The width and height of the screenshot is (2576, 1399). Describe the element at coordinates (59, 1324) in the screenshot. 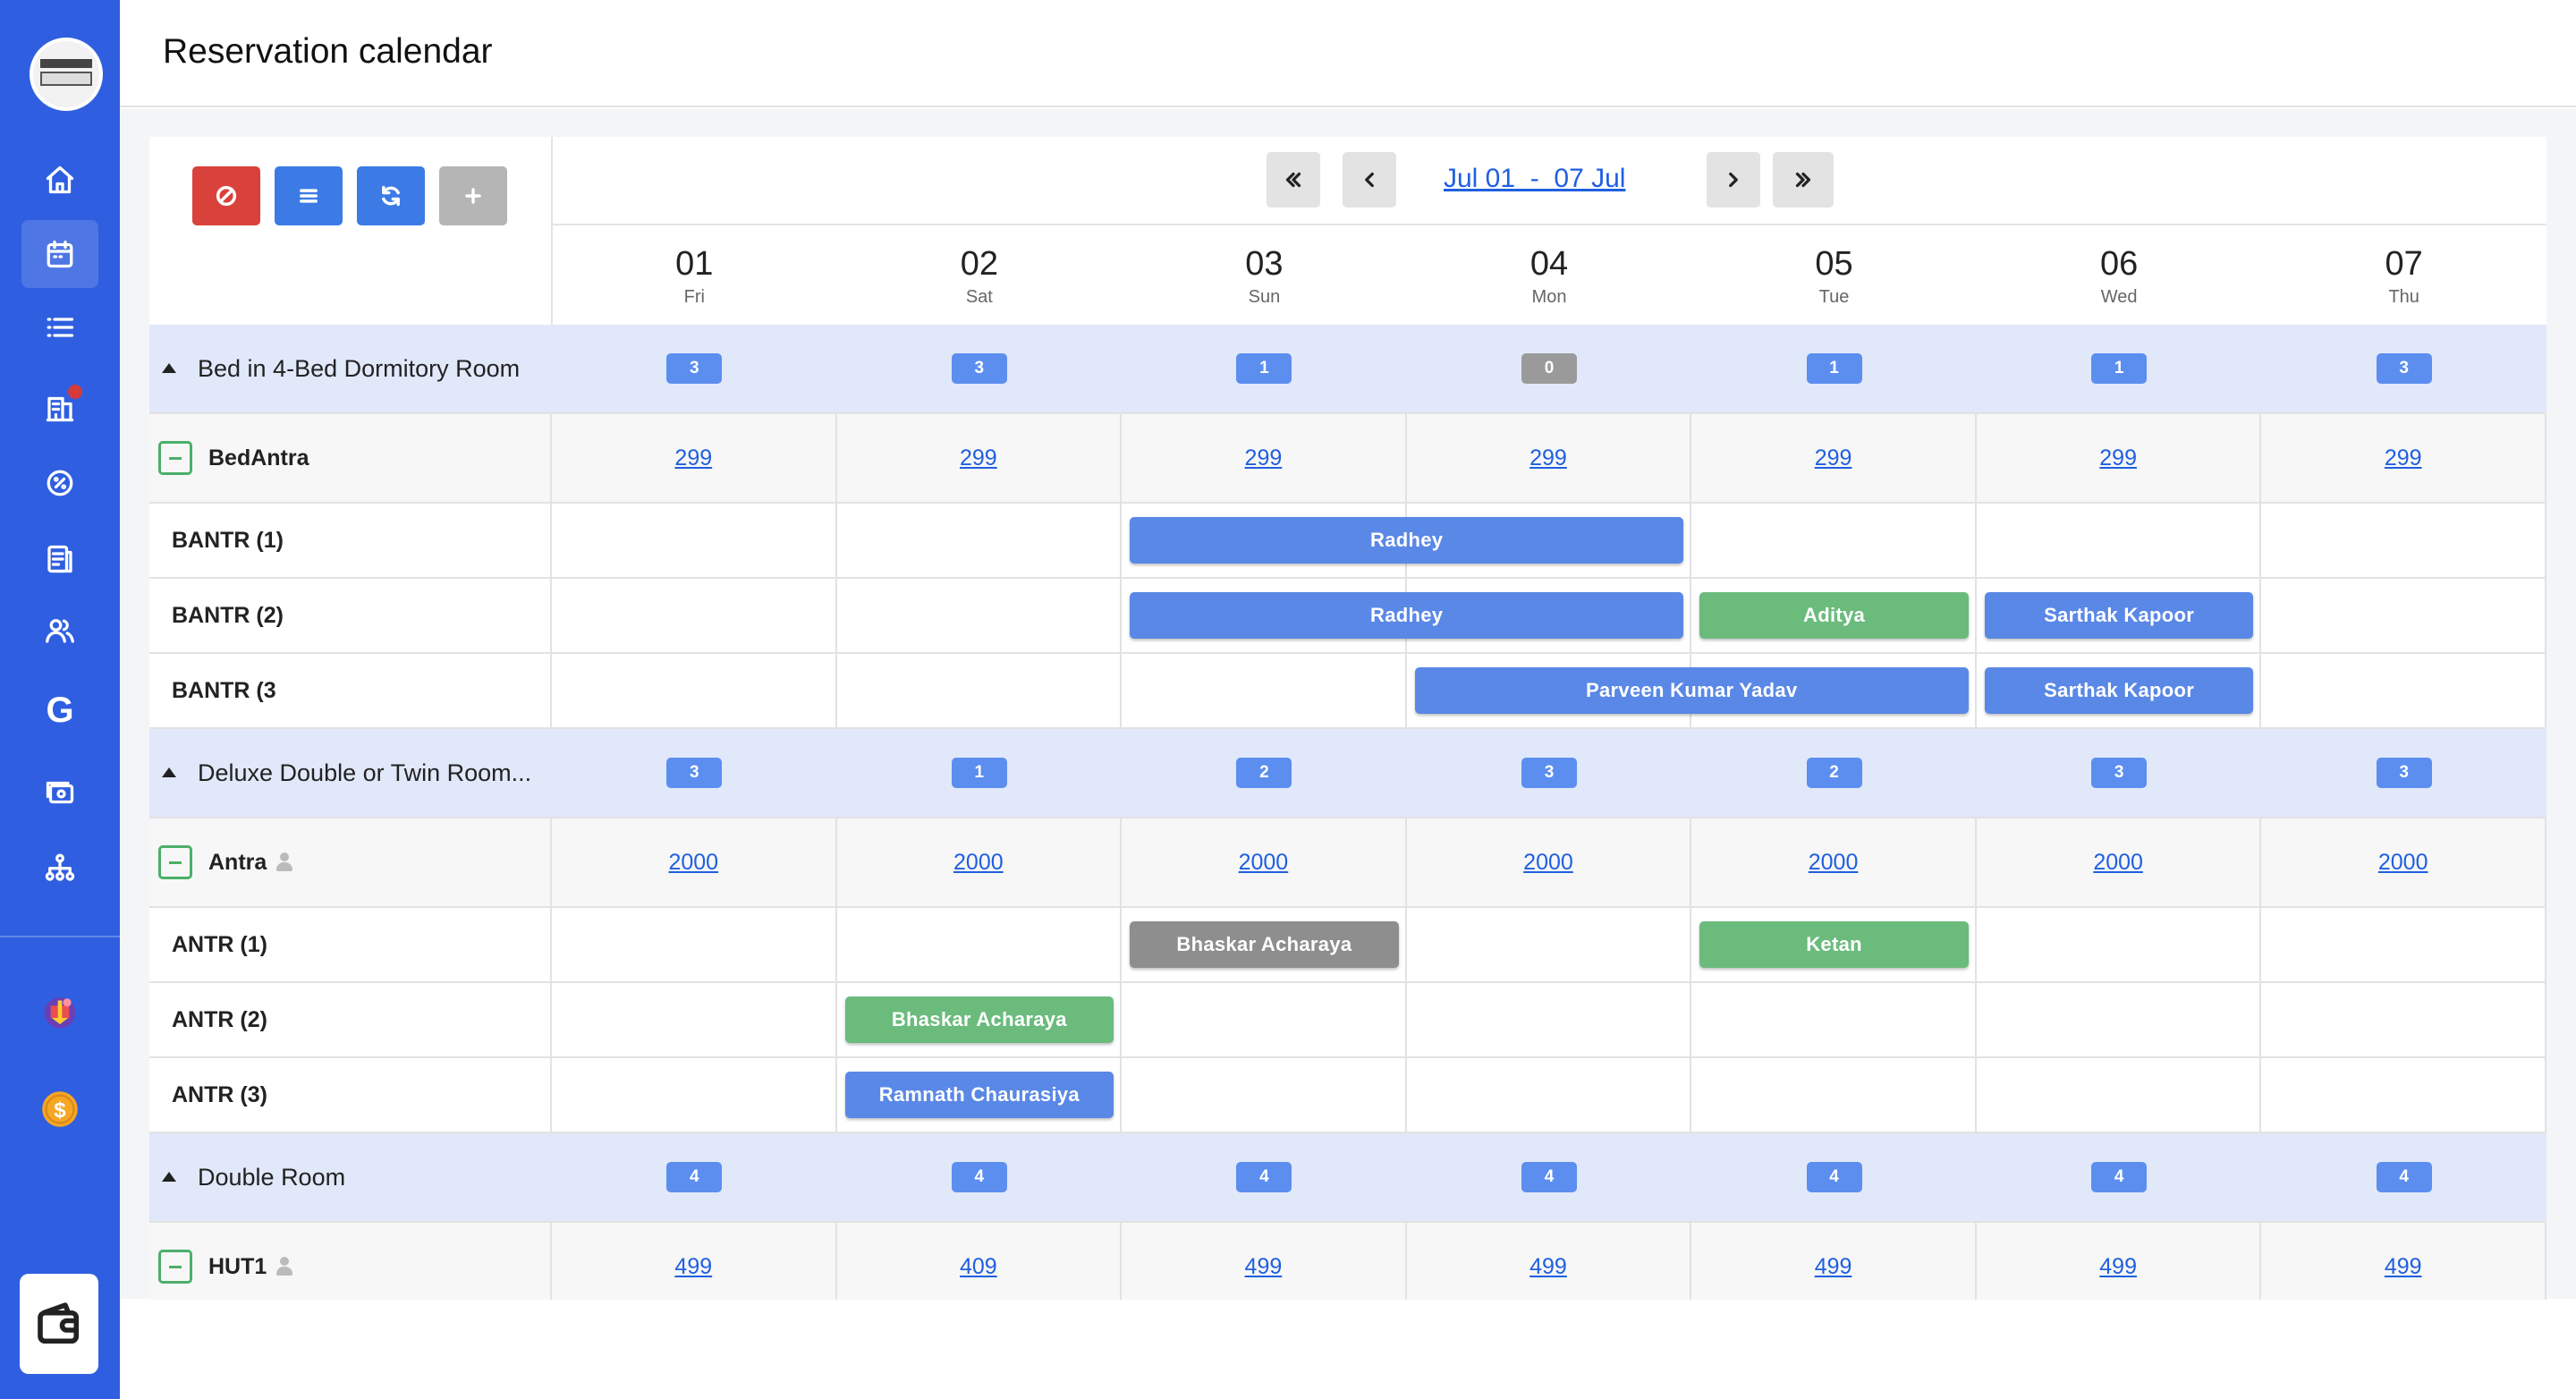

I see `wallet-button` at that location.